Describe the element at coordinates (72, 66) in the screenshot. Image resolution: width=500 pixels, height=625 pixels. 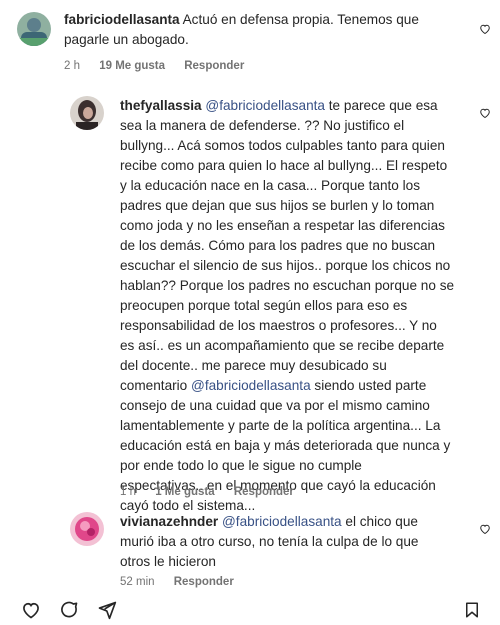
I see `timestamp: 2 h` at that location.